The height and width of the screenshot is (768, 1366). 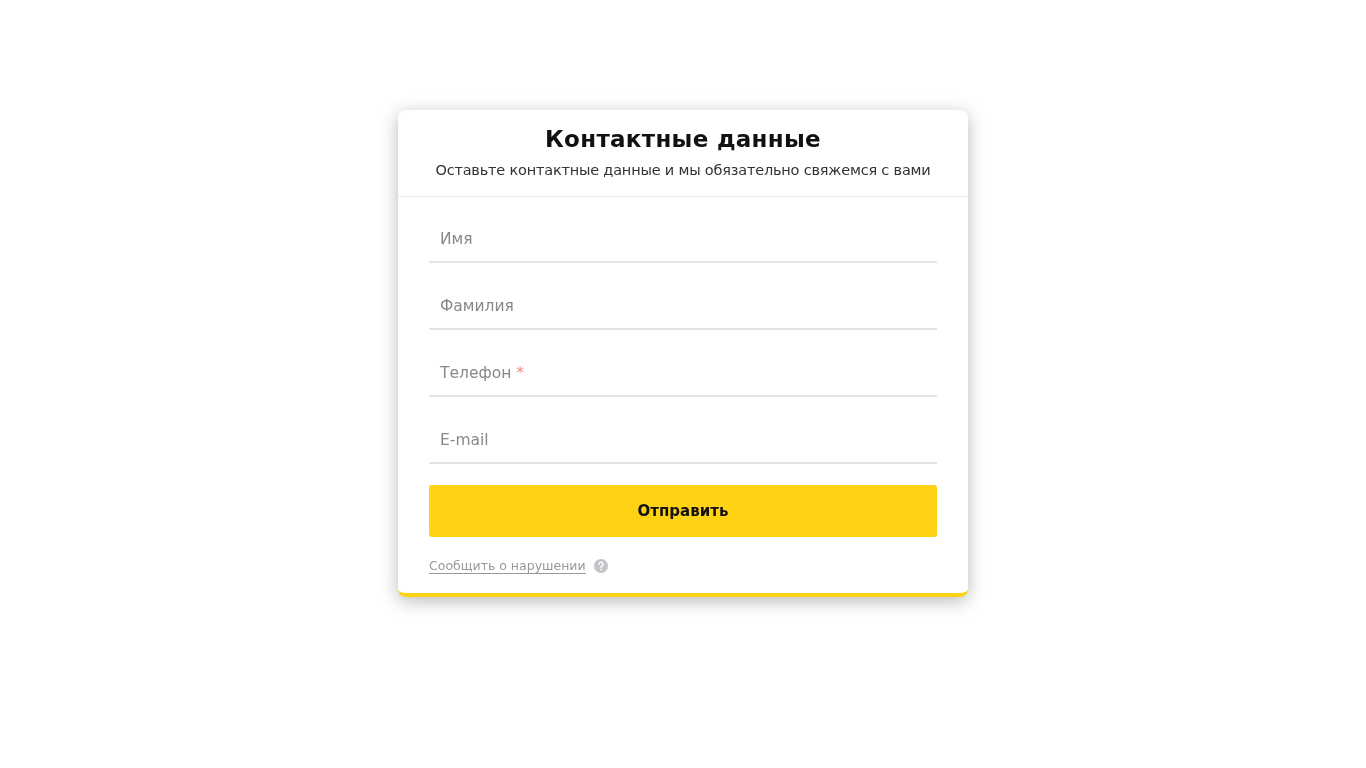 What do you see at coordinates (456, 239) in the screenshot?
I see `field-label: Имя` at bounding box center [456, 239].